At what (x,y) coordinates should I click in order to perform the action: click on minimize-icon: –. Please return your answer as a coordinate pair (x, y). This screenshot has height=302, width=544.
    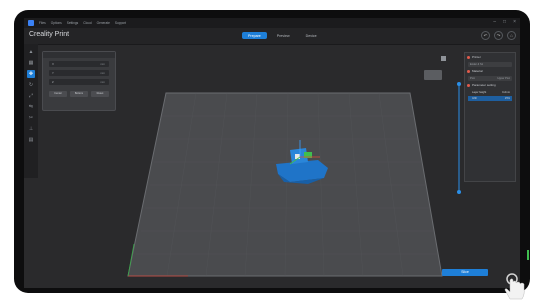
    Looking at the image, I should click on (494, 22).